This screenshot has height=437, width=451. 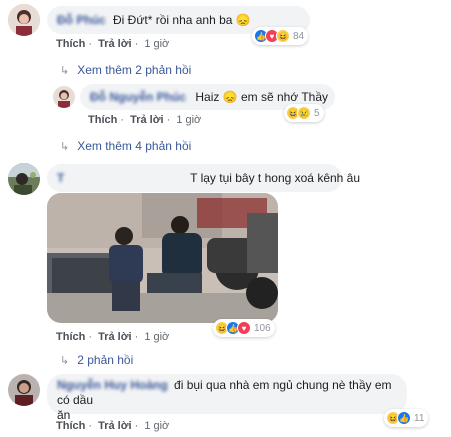 I want to click on reaction-summary: 😆 👍 ♥ 106, so click(x=244, y=328).